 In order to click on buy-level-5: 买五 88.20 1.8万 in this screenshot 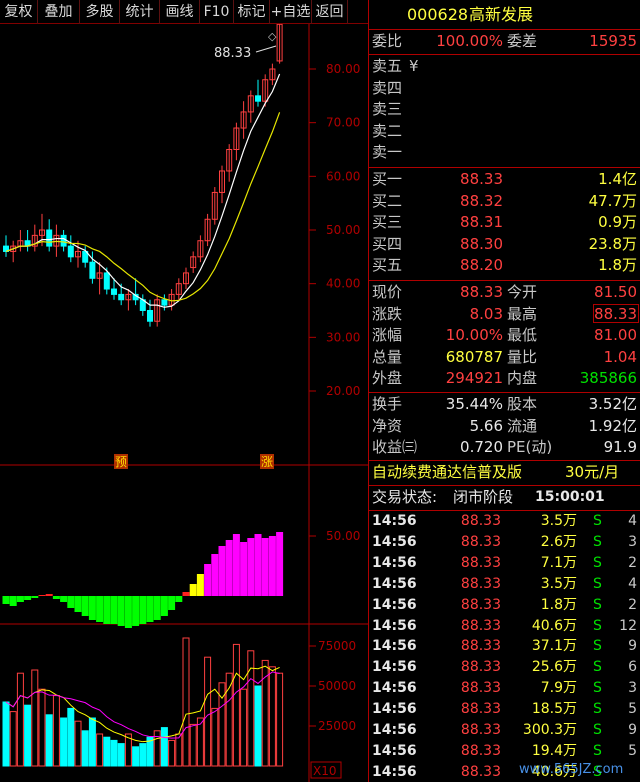, I will do `click(504, 265)`.